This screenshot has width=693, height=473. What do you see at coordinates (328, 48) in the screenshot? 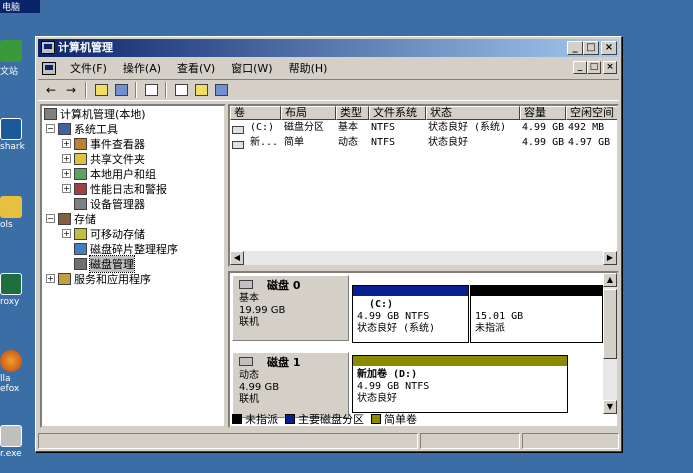
I see `title-bar: 计算机管理 _ □ ×` at bounding box center [328, 48].